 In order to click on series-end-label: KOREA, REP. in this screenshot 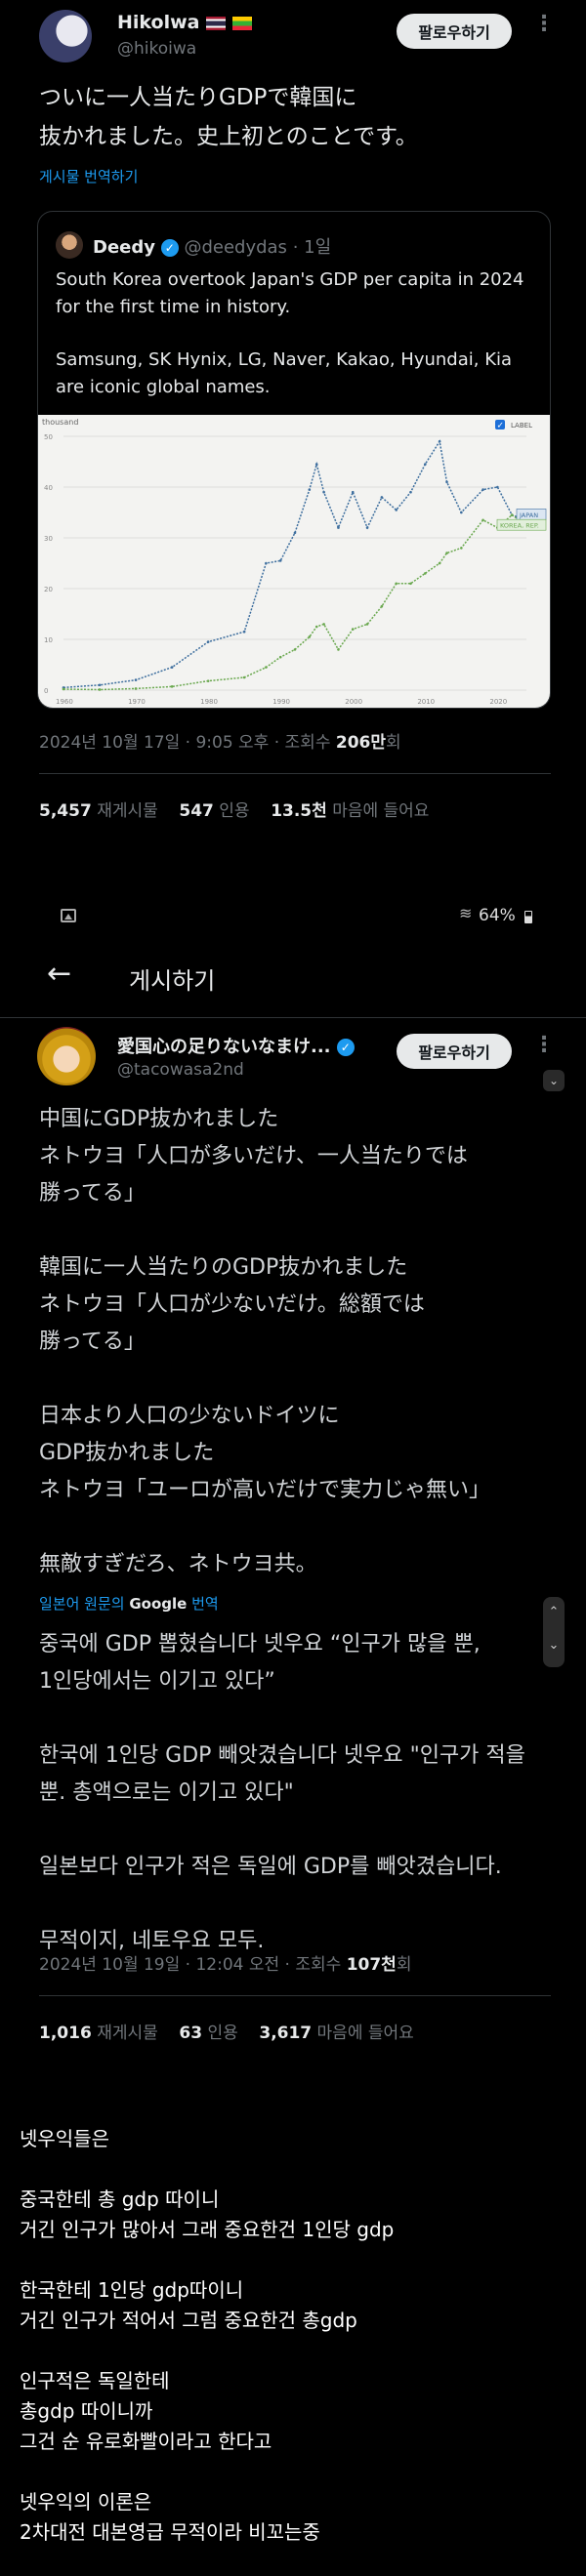, I will do `click(519, 526)`.